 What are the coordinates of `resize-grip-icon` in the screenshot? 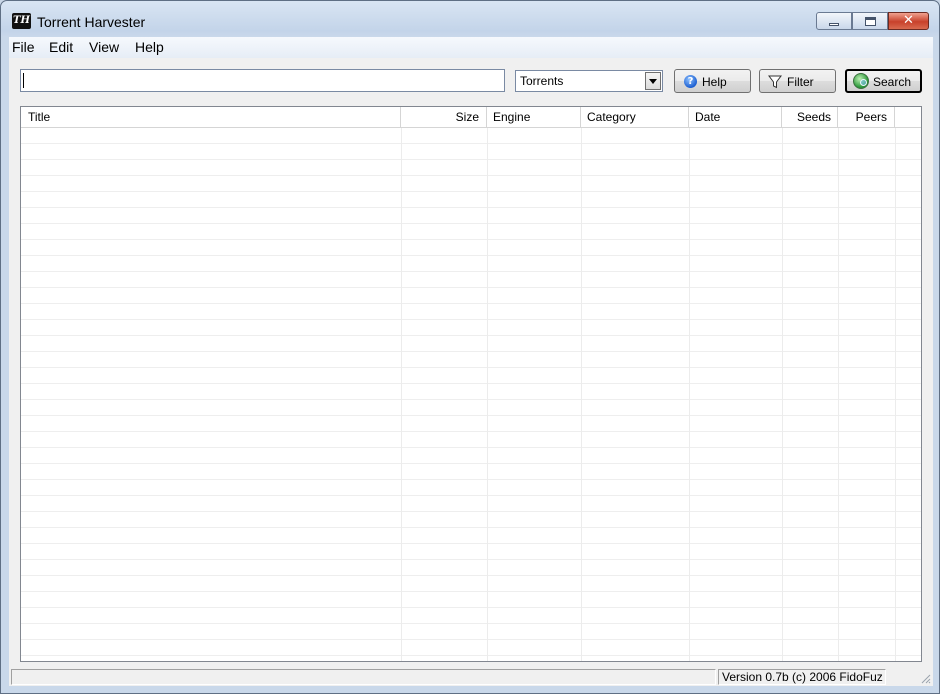 It's located at (925, 678).